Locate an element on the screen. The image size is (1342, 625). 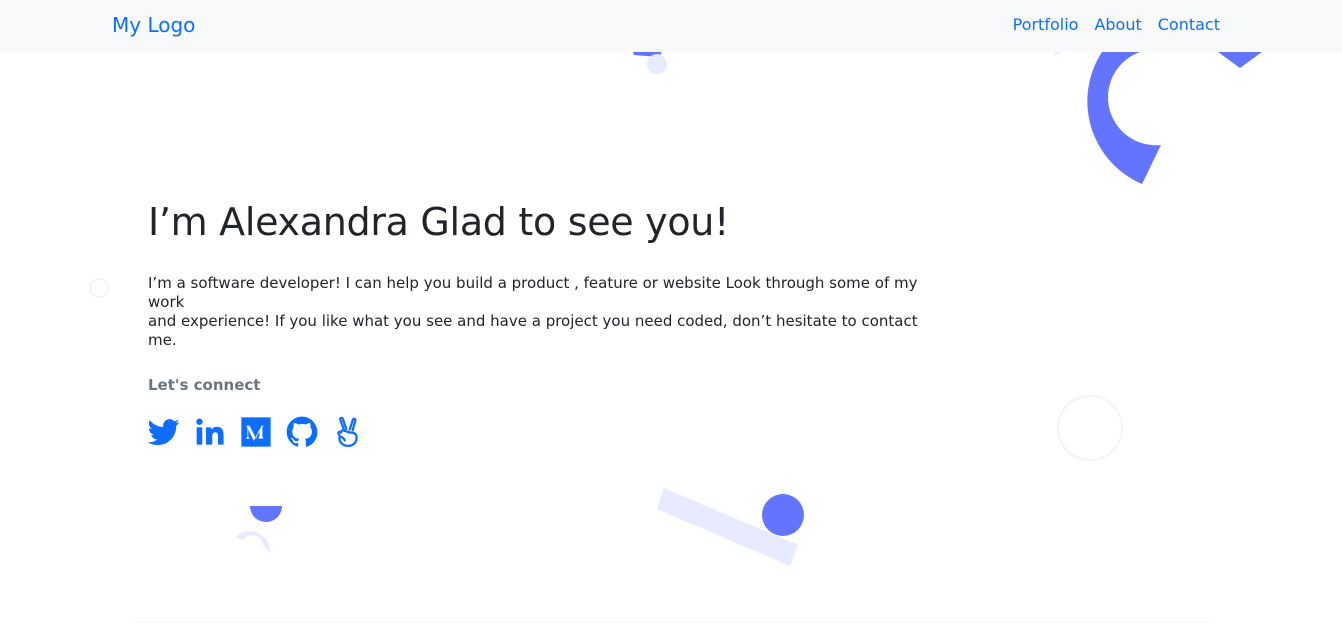
deco-right-ring is located at coordinates (1090, 428).